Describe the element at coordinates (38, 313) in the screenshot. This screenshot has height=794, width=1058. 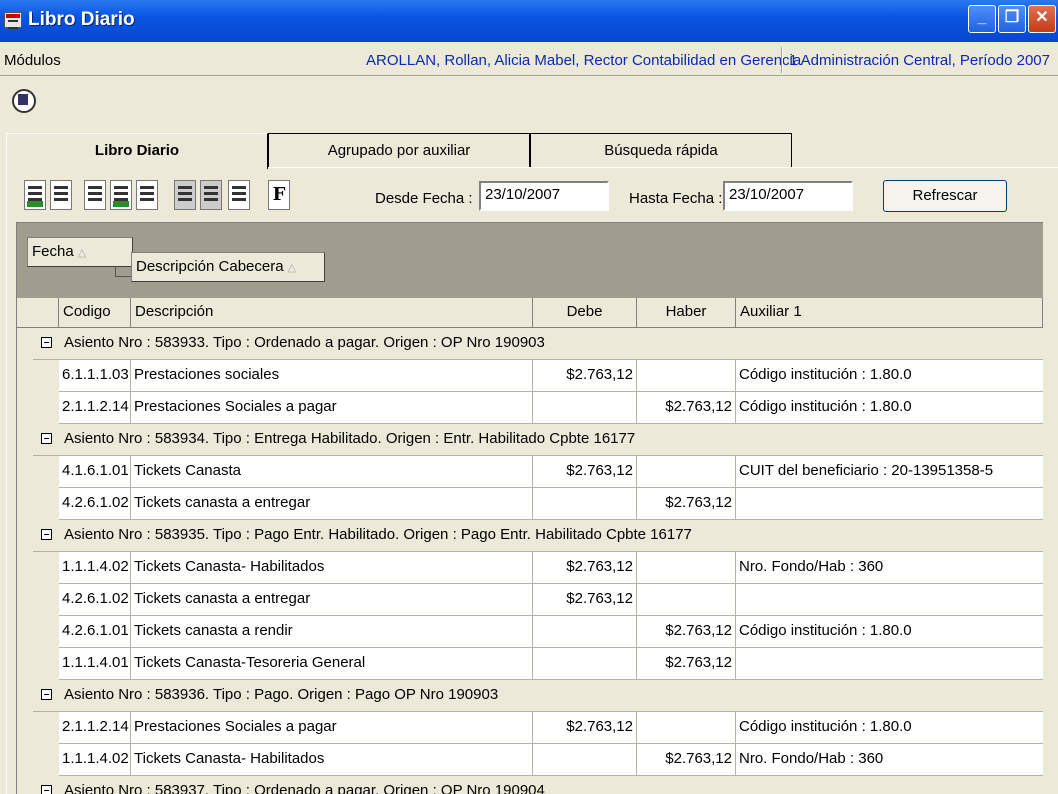
I see `indent-header` at that location.